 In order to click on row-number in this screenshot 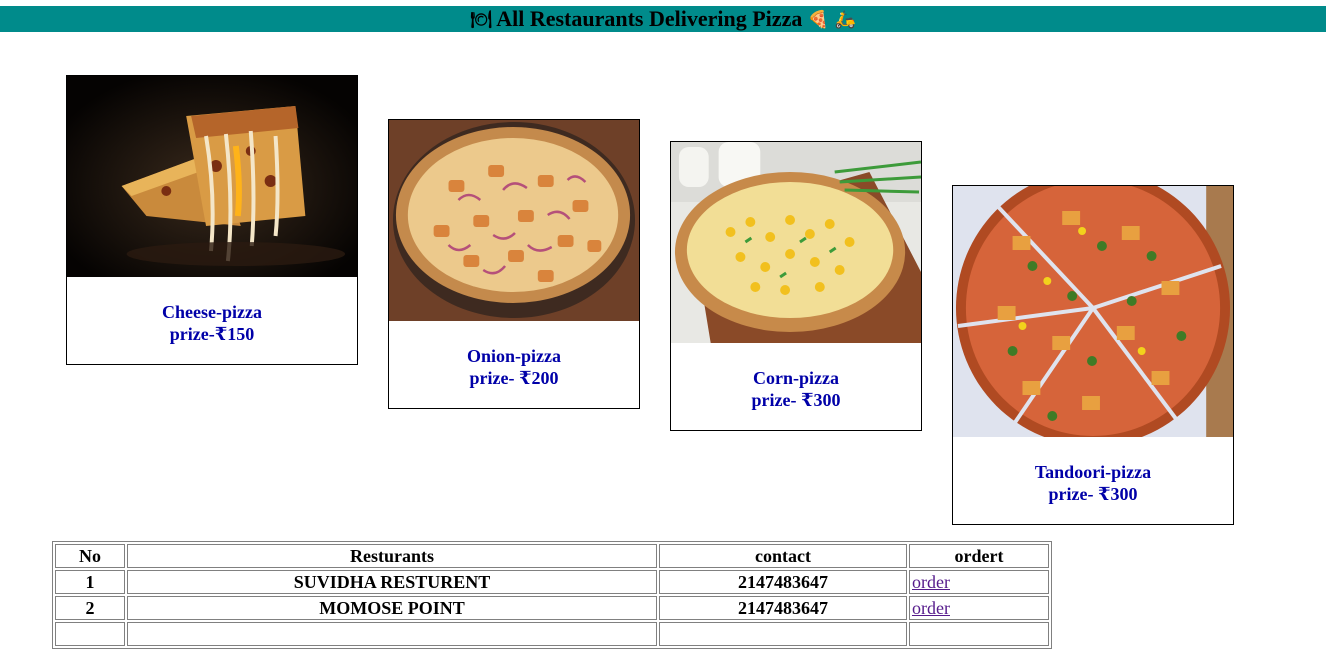, I will do `click(90, 634)`.